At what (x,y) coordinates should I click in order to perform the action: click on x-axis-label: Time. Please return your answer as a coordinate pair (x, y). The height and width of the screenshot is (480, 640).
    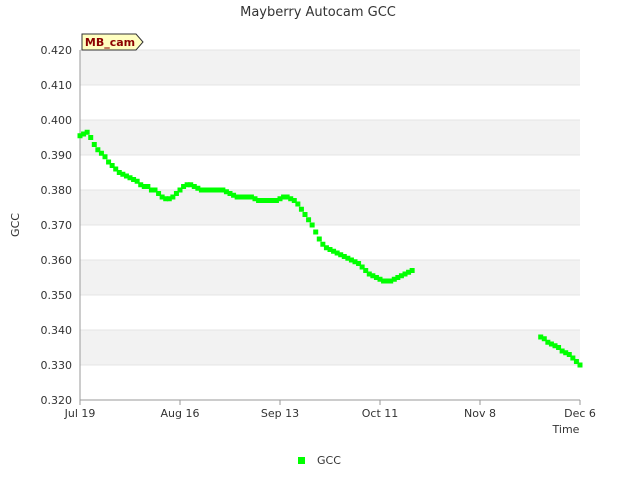
    Looking at the image, I should click on (566, 429).